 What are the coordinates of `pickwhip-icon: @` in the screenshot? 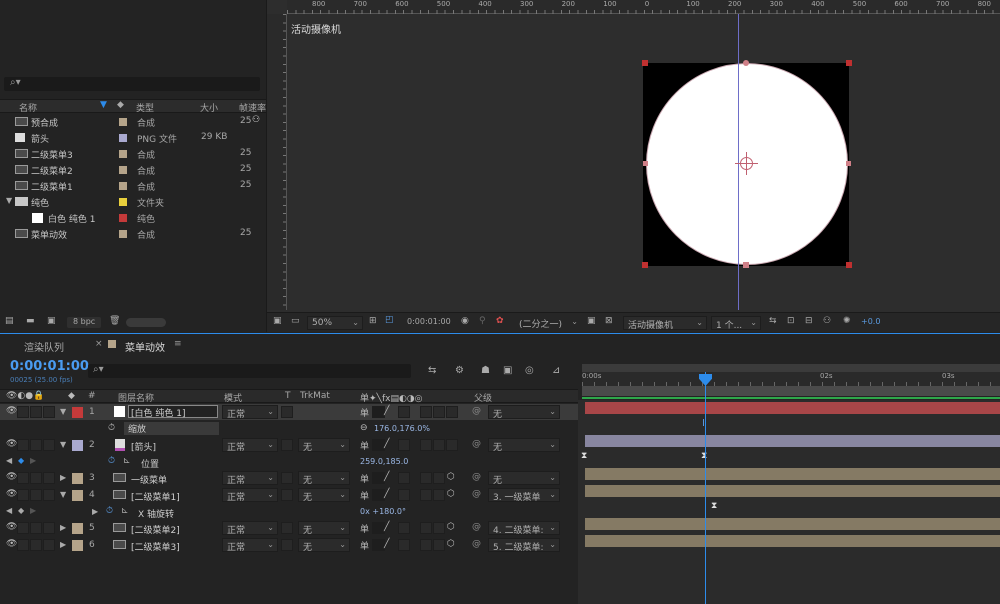 It's located at (476, 411).